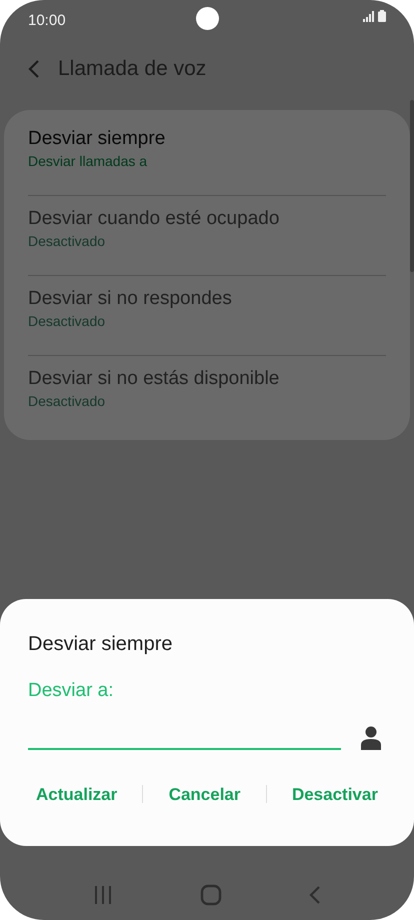 This screenshot has width=414, height=920. Describe the element at coordinates (154, 379) in the screenshot. I see `setting-title: Desviar si no estás disponible` at that location.